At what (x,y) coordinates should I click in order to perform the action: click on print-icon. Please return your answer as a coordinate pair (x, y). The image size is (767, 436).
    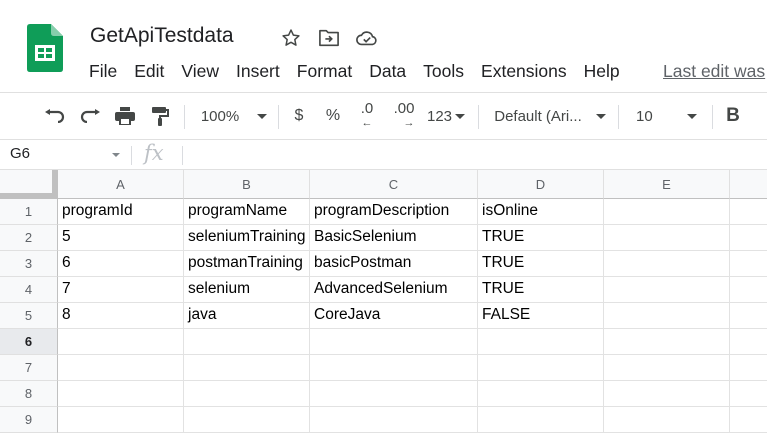
    Looking at the image, I should click on (125, 116).